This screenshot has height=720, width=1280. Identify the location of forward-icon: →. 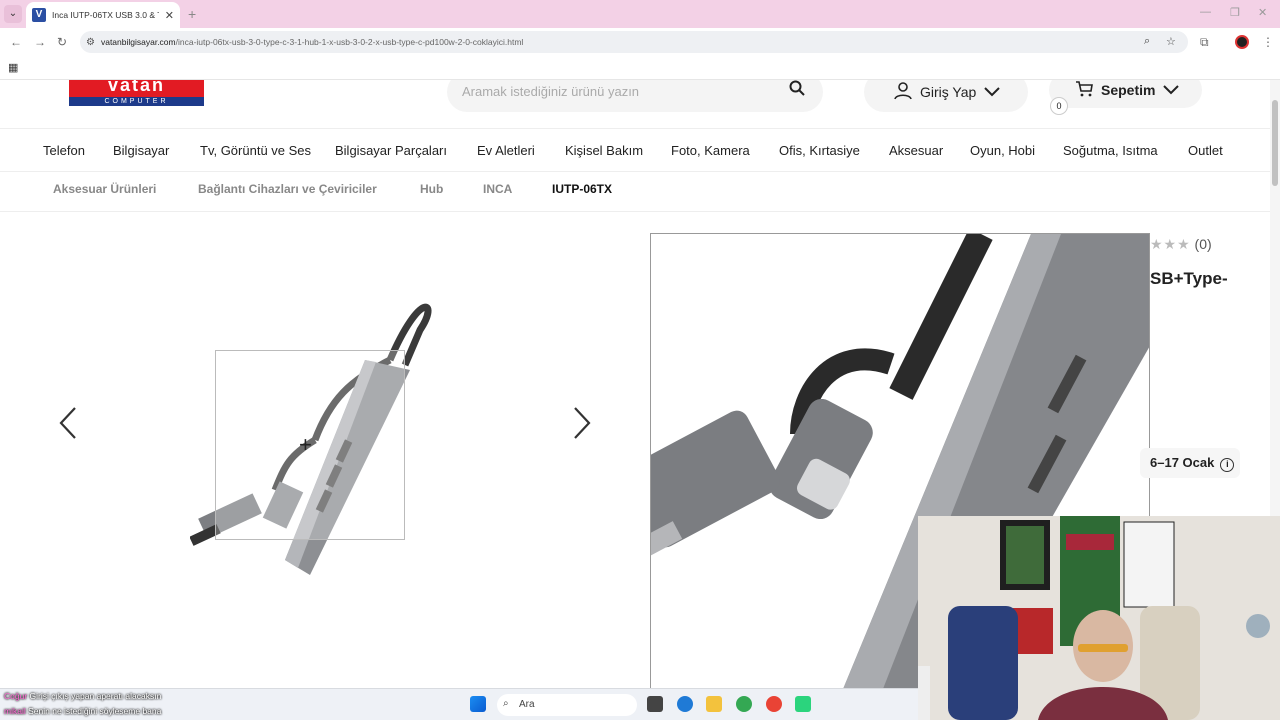
(40, 42).